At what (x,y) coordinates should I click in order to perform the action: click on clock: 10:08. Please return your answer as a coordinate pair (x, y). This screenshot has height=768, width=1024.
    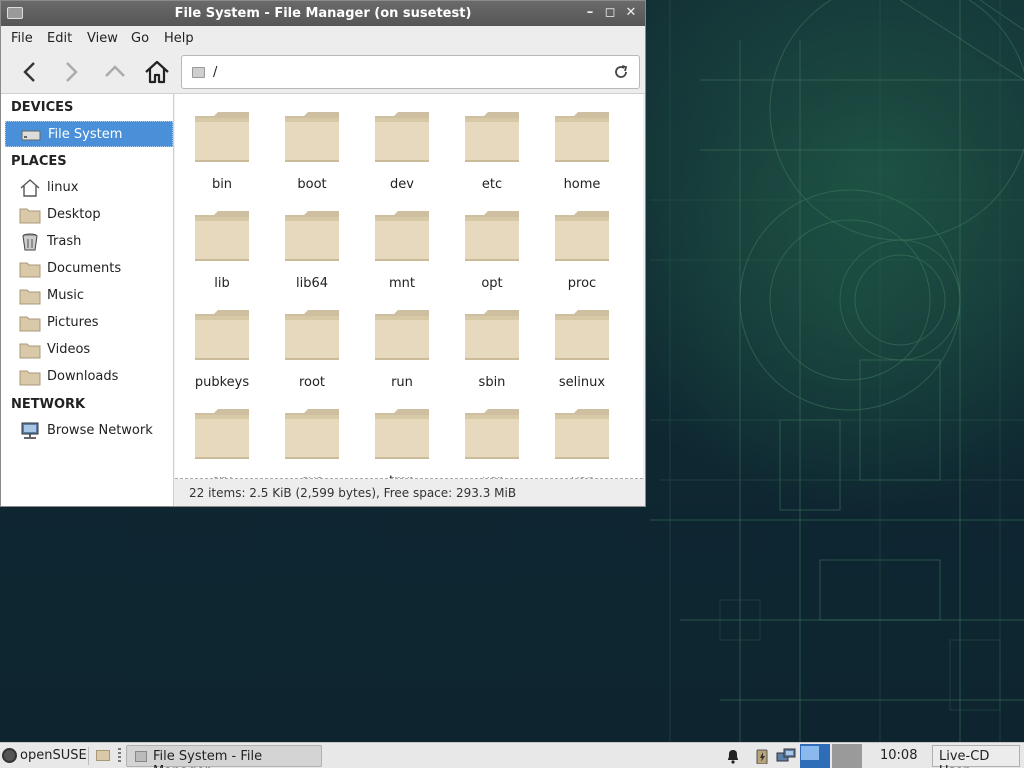
    Looking at the image, I should click on (898, 755).